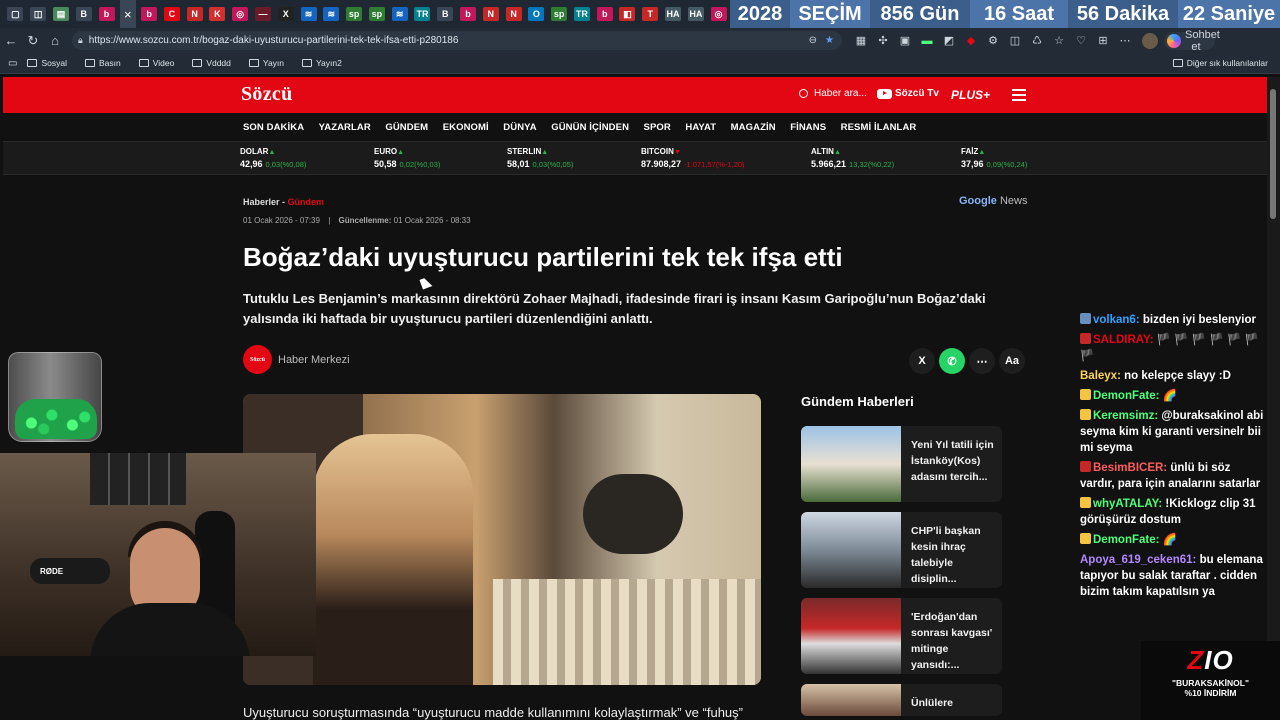  Describe the element at coordinates (322, 63) in the screenshot. I see `bookmark-folder: Yayın2` at that location.